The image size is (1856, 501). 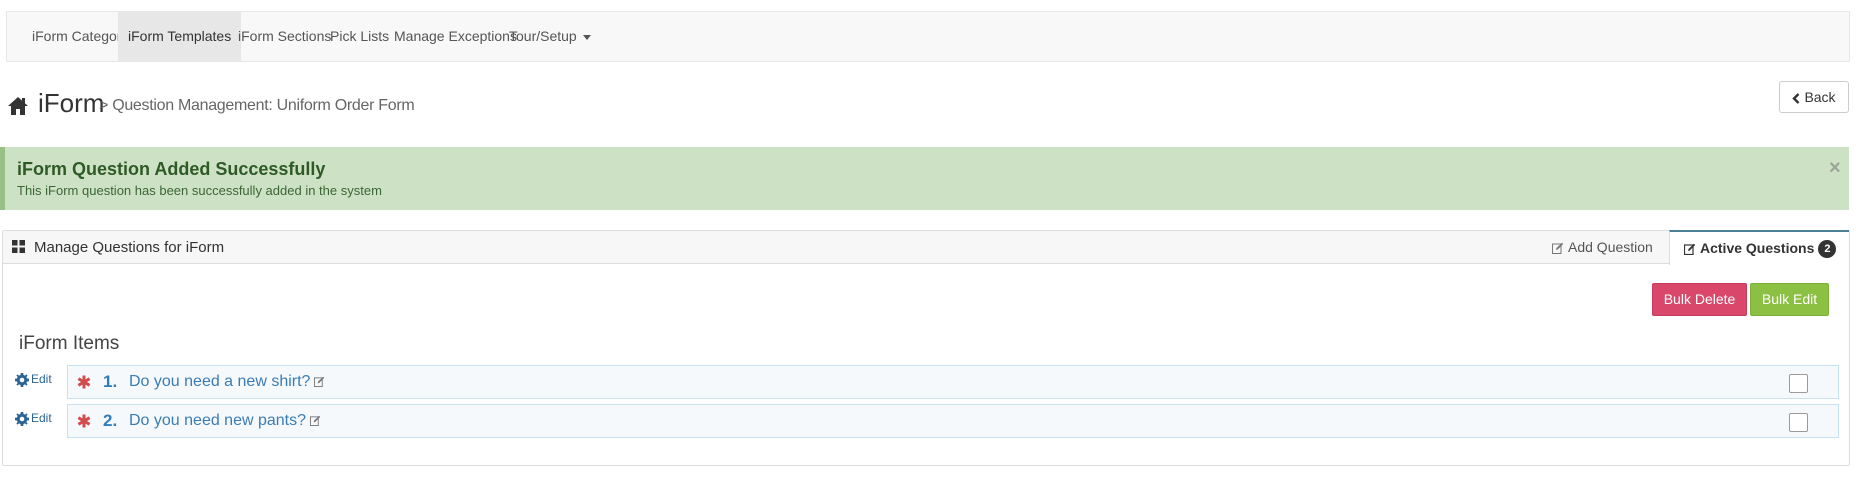 What do you see at coordinates (543, 36) in the screenshot?
I see `nav-item-tour-setup-label: Tour/Setup` at bounding box center [543, 36].